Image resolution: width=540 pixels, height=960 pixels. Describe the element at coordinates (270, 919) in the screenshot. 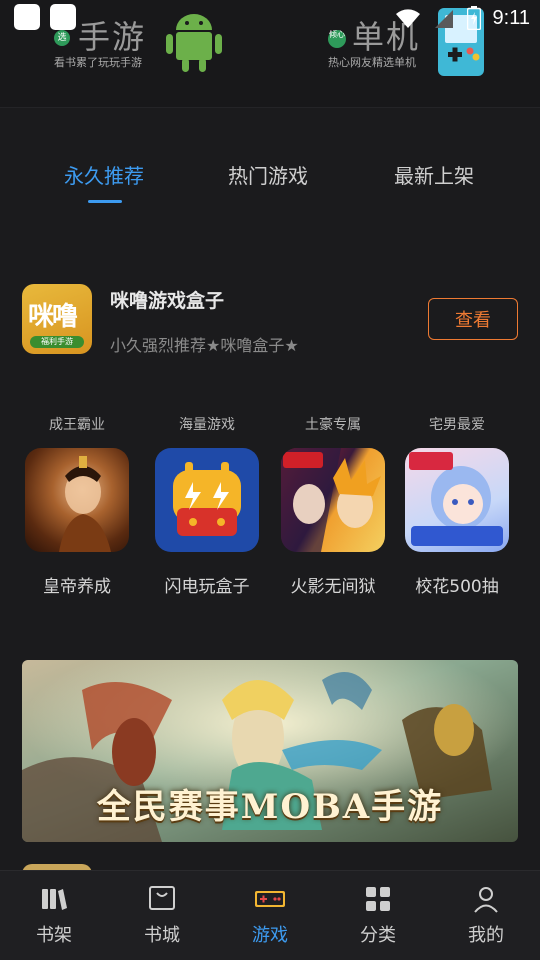

I see `nav-games: 游戏` at that location.